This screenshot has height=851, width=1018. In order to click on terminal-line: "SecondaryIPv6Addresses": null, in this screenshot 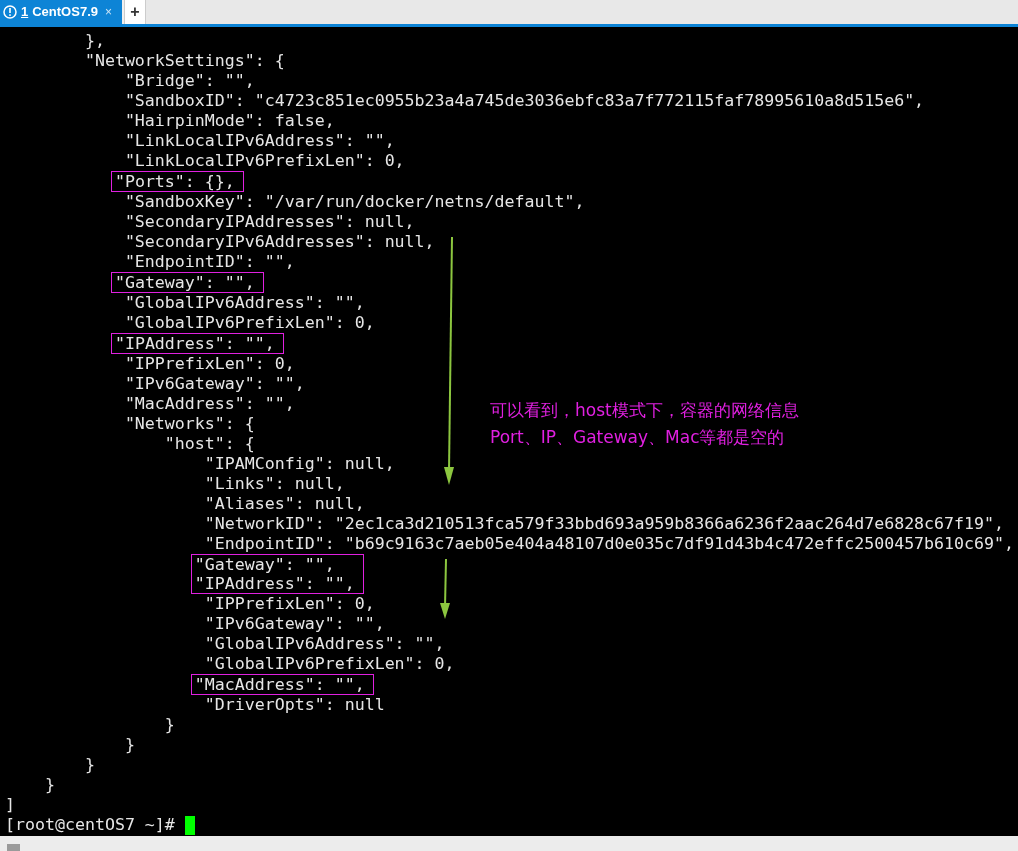, I will do `click(279, 242)`.